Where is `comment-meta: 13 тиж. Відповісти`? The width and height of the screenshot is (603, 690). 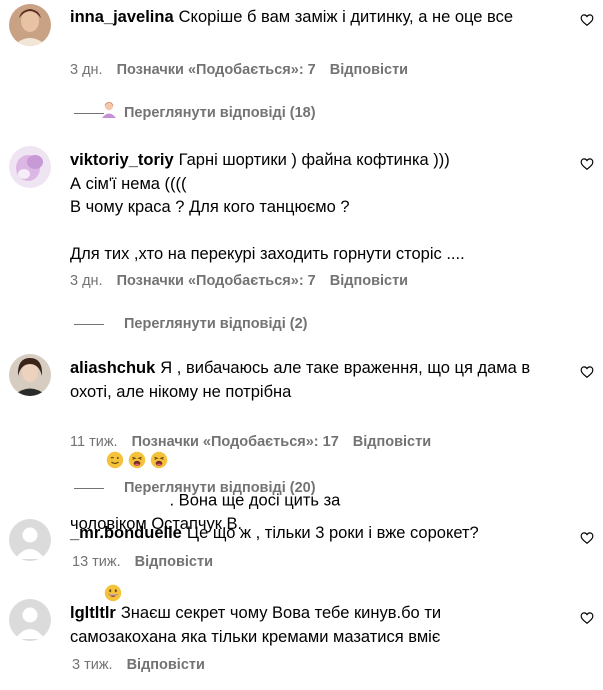 comment-meta: 13 тиж. Відповісти is located at coordinates (142, 562).